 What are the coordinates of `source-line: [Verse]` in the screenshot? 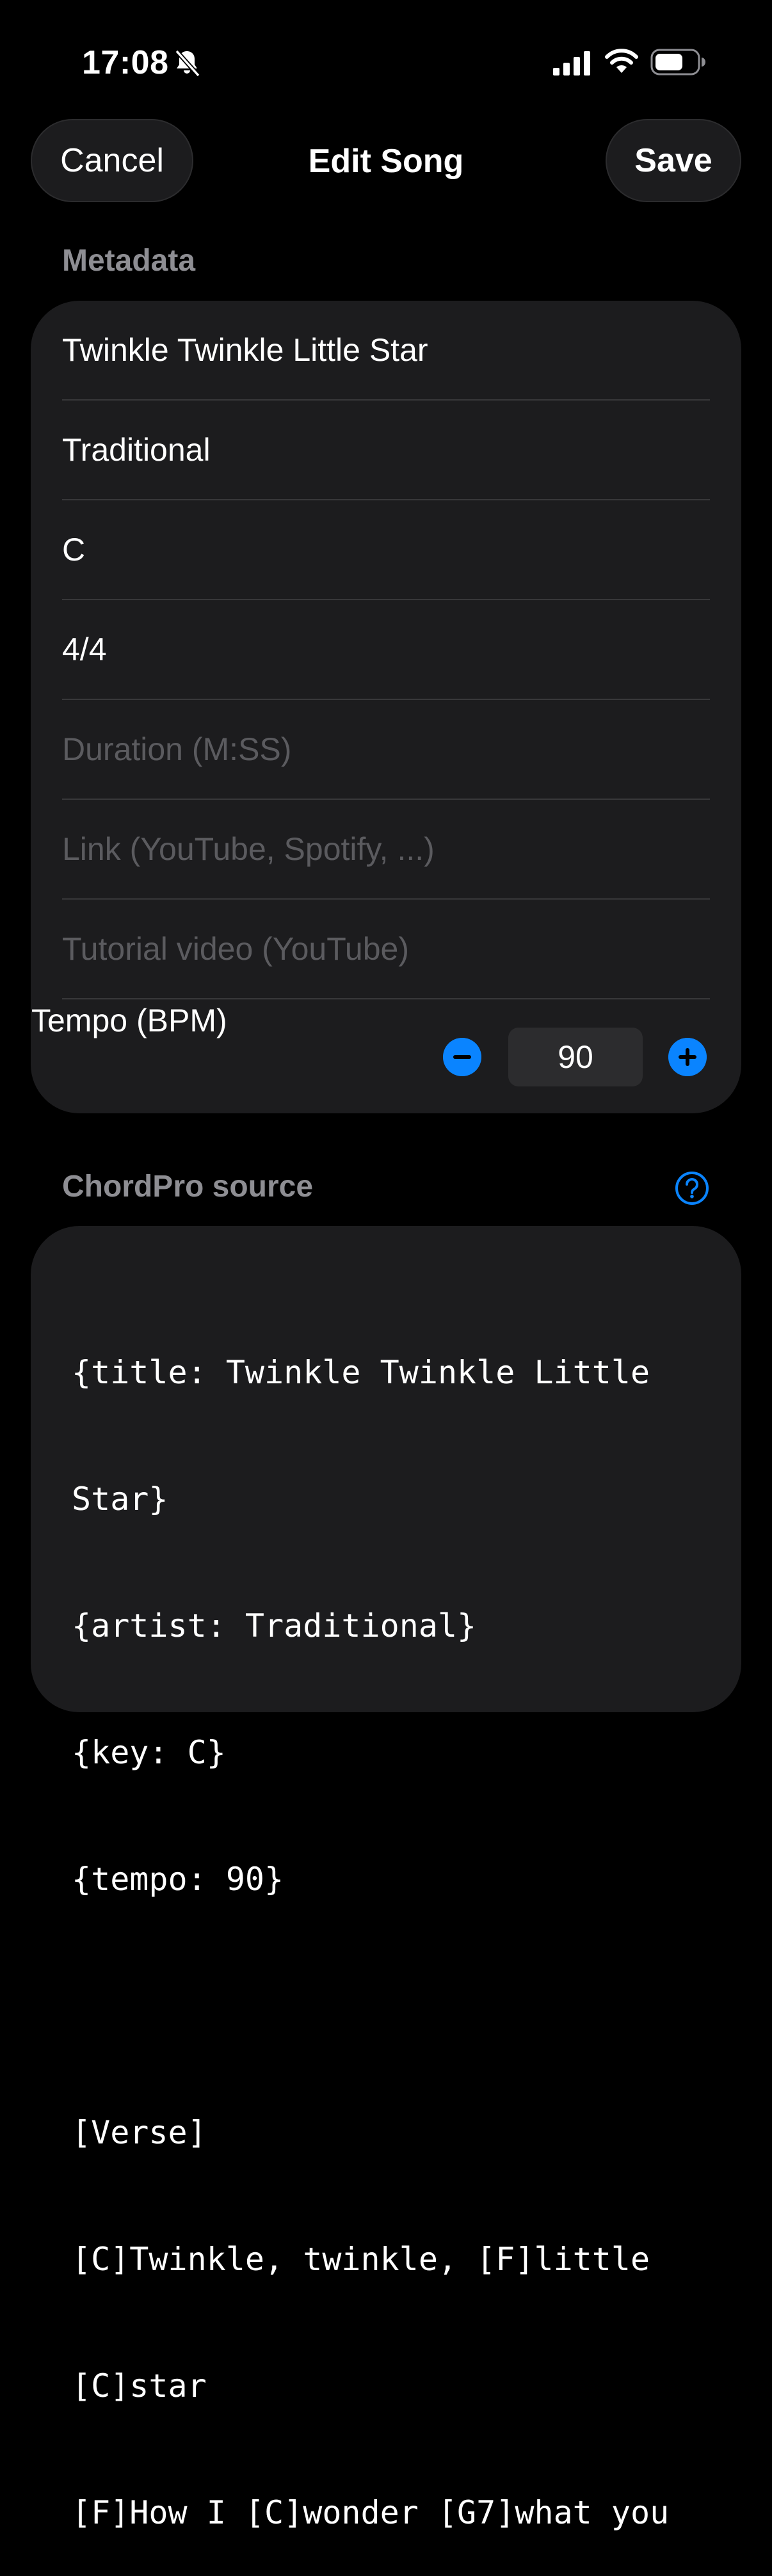 It's located at (139, 2132).